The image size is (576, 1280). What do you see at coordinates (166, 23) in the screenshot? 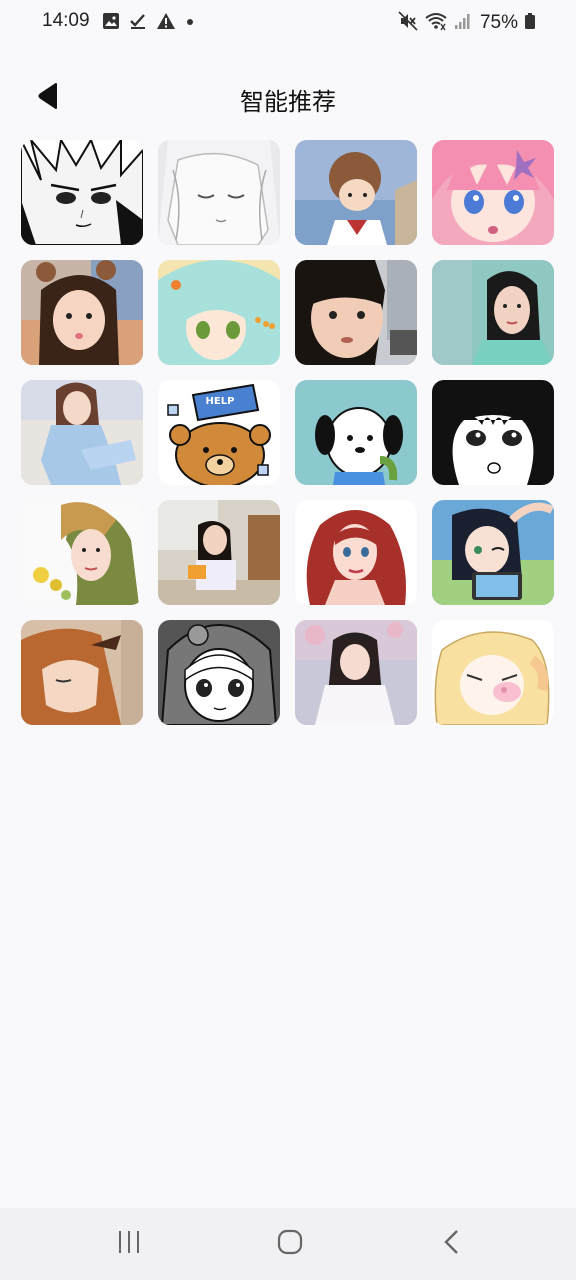
I see `warning-icon` at bounding box center [166, 23].